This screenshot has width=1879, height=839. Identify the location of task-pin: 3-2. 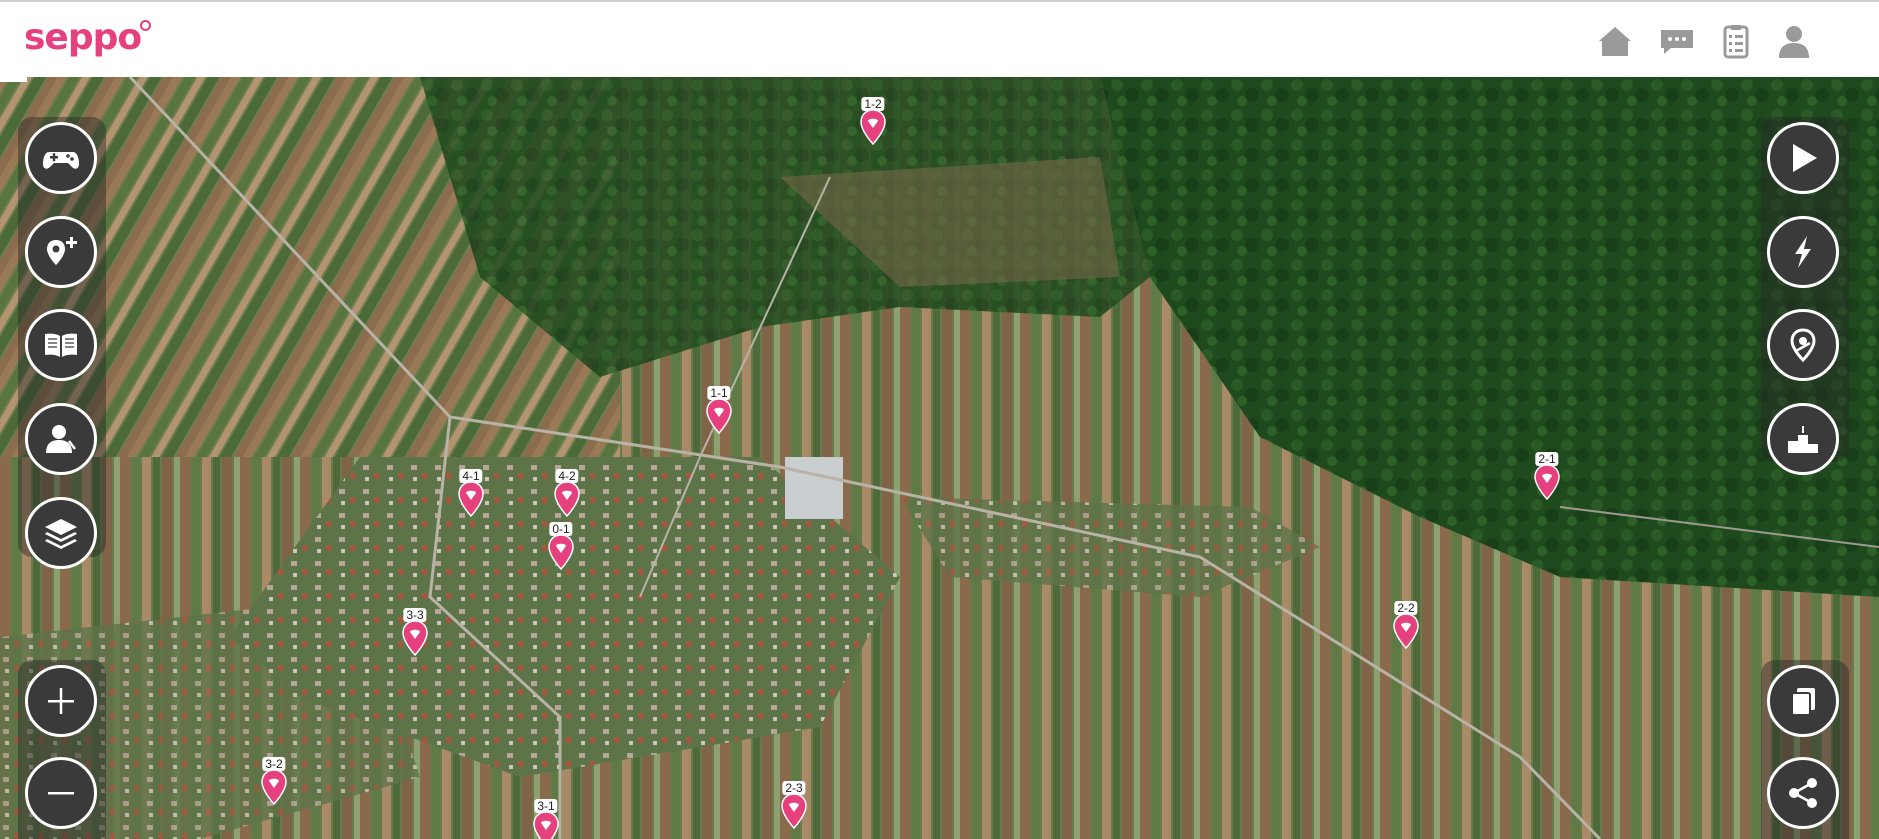
(274, 783).